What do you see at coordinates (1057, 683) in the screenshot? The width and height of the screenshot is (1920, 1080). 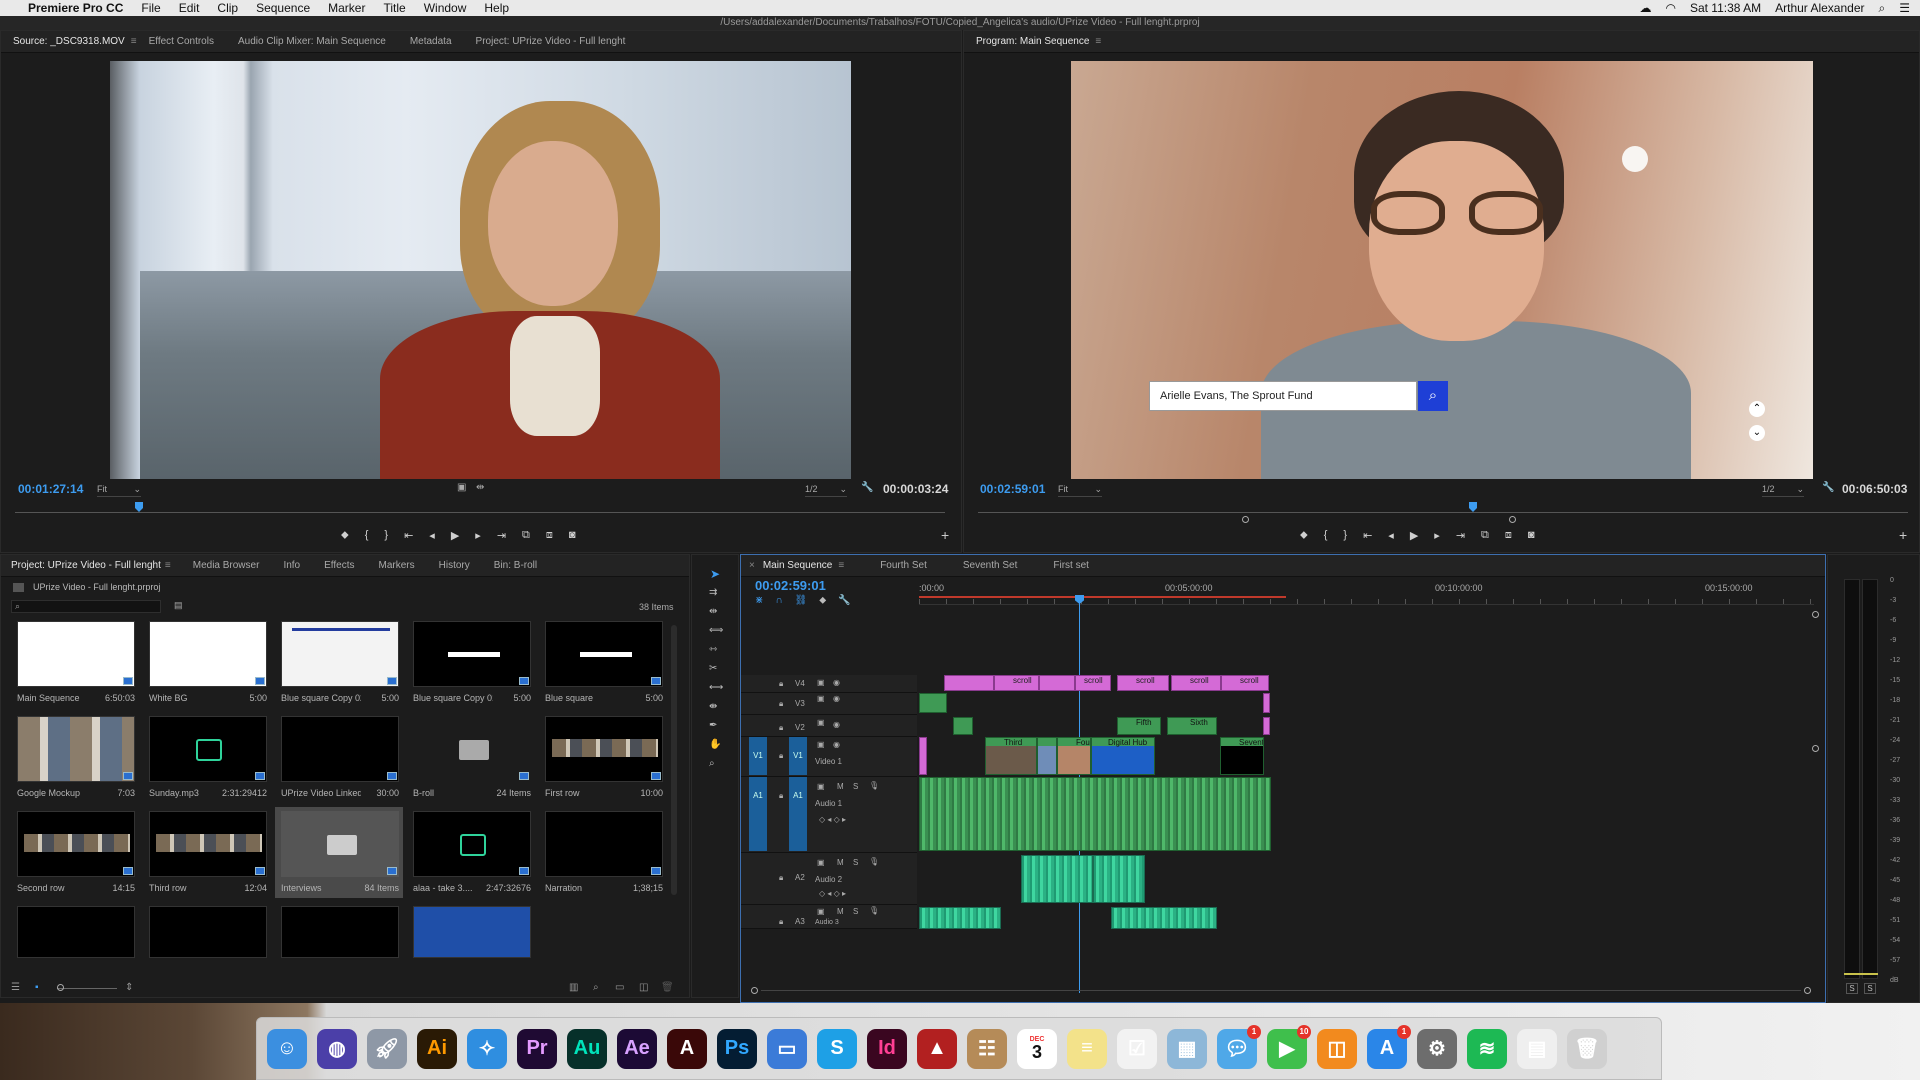 I see `v4-clip` at bounding box center [1057, 683].